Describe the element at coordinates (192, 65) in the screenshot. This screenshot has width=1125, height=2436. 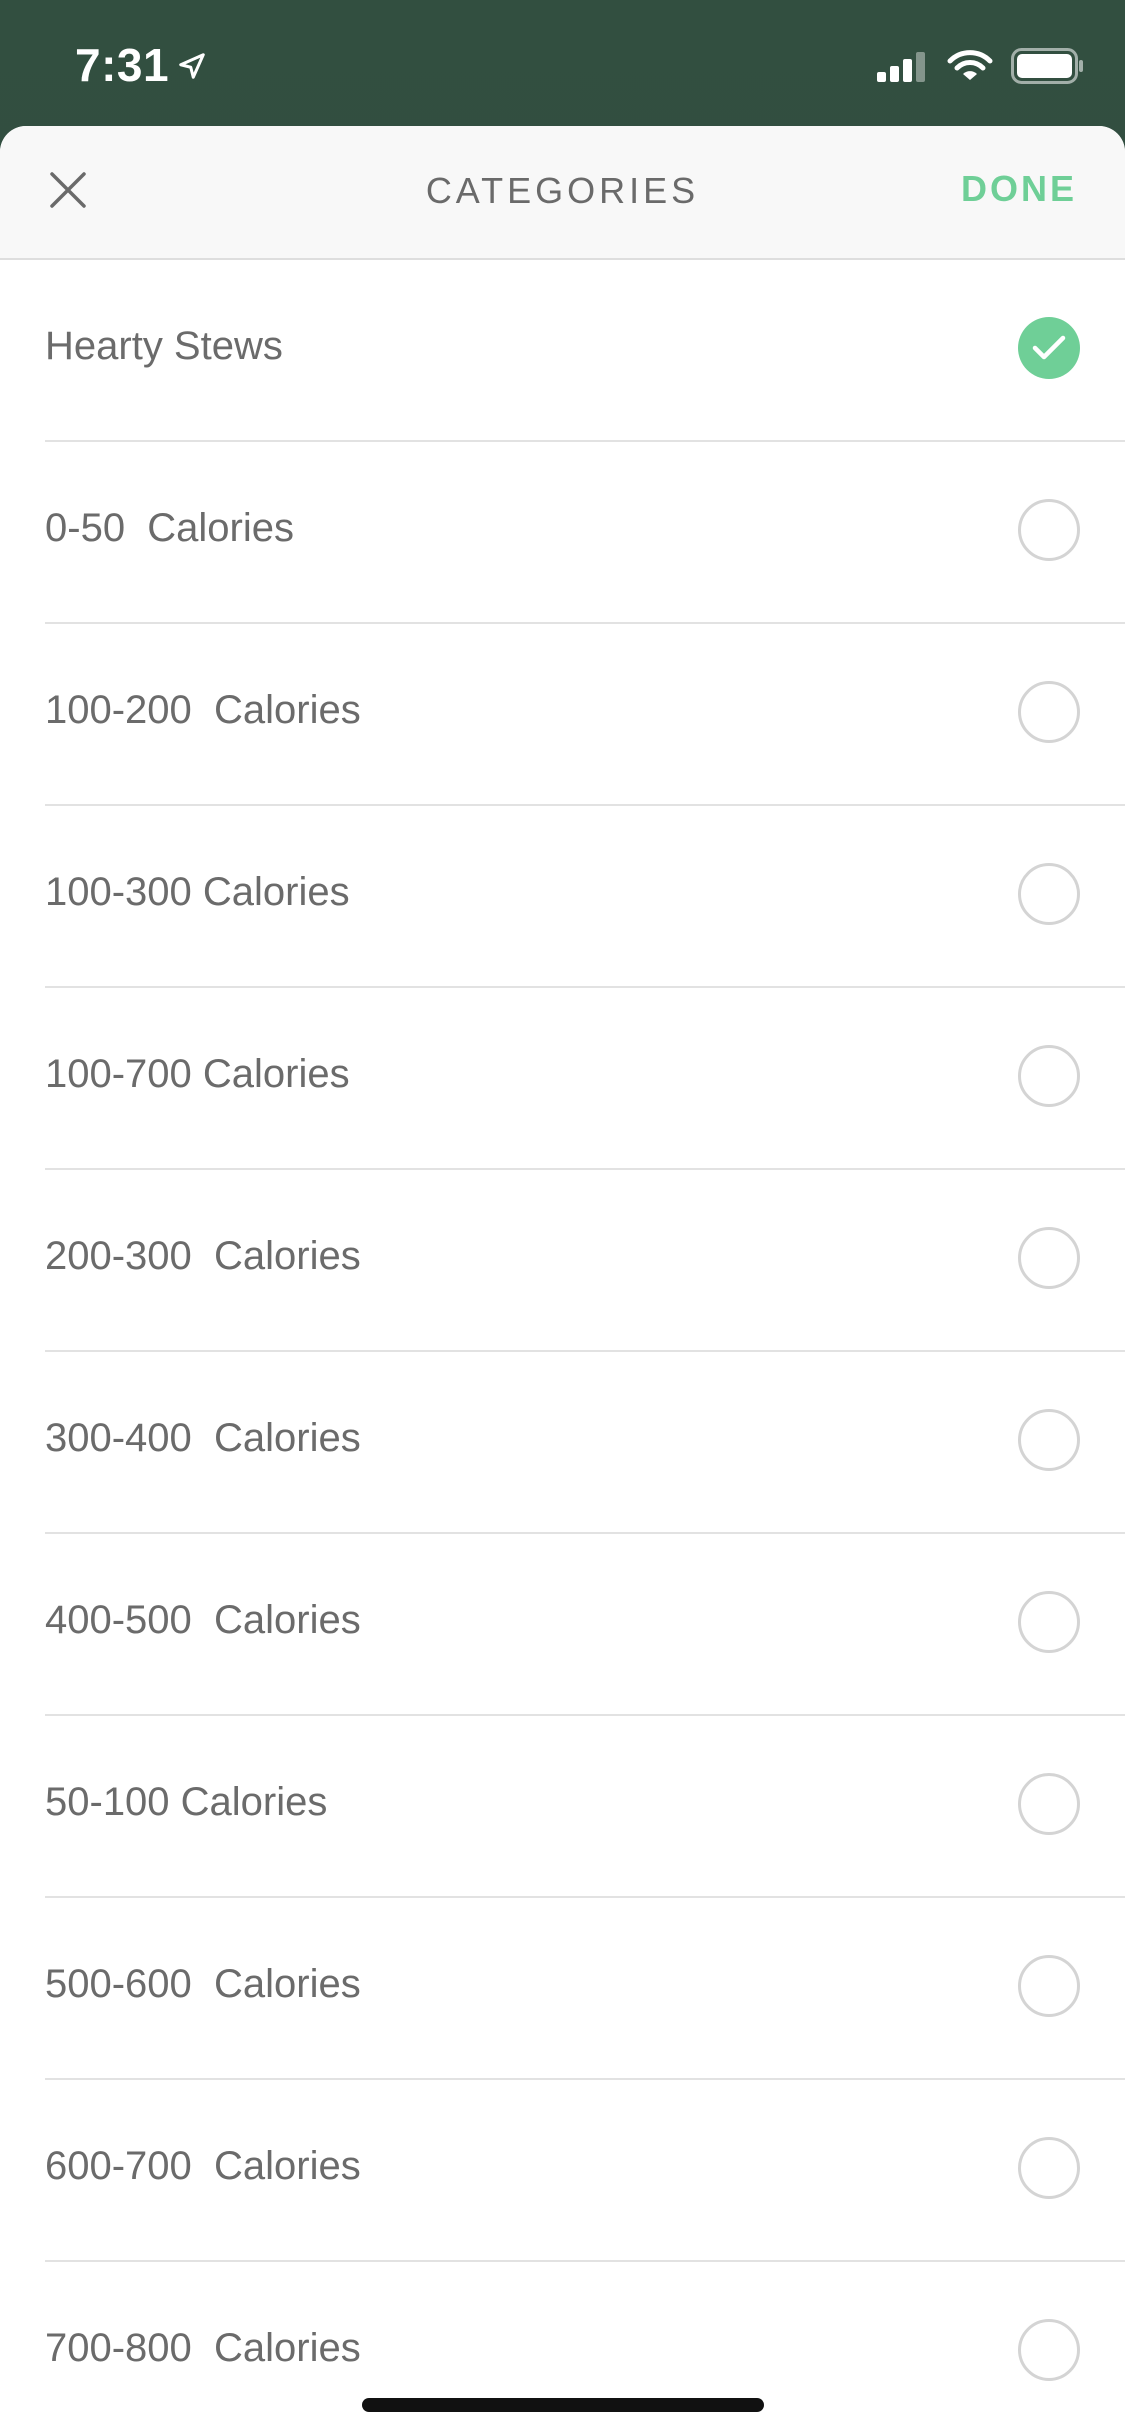
I see `location-arrow-icon` at that location.